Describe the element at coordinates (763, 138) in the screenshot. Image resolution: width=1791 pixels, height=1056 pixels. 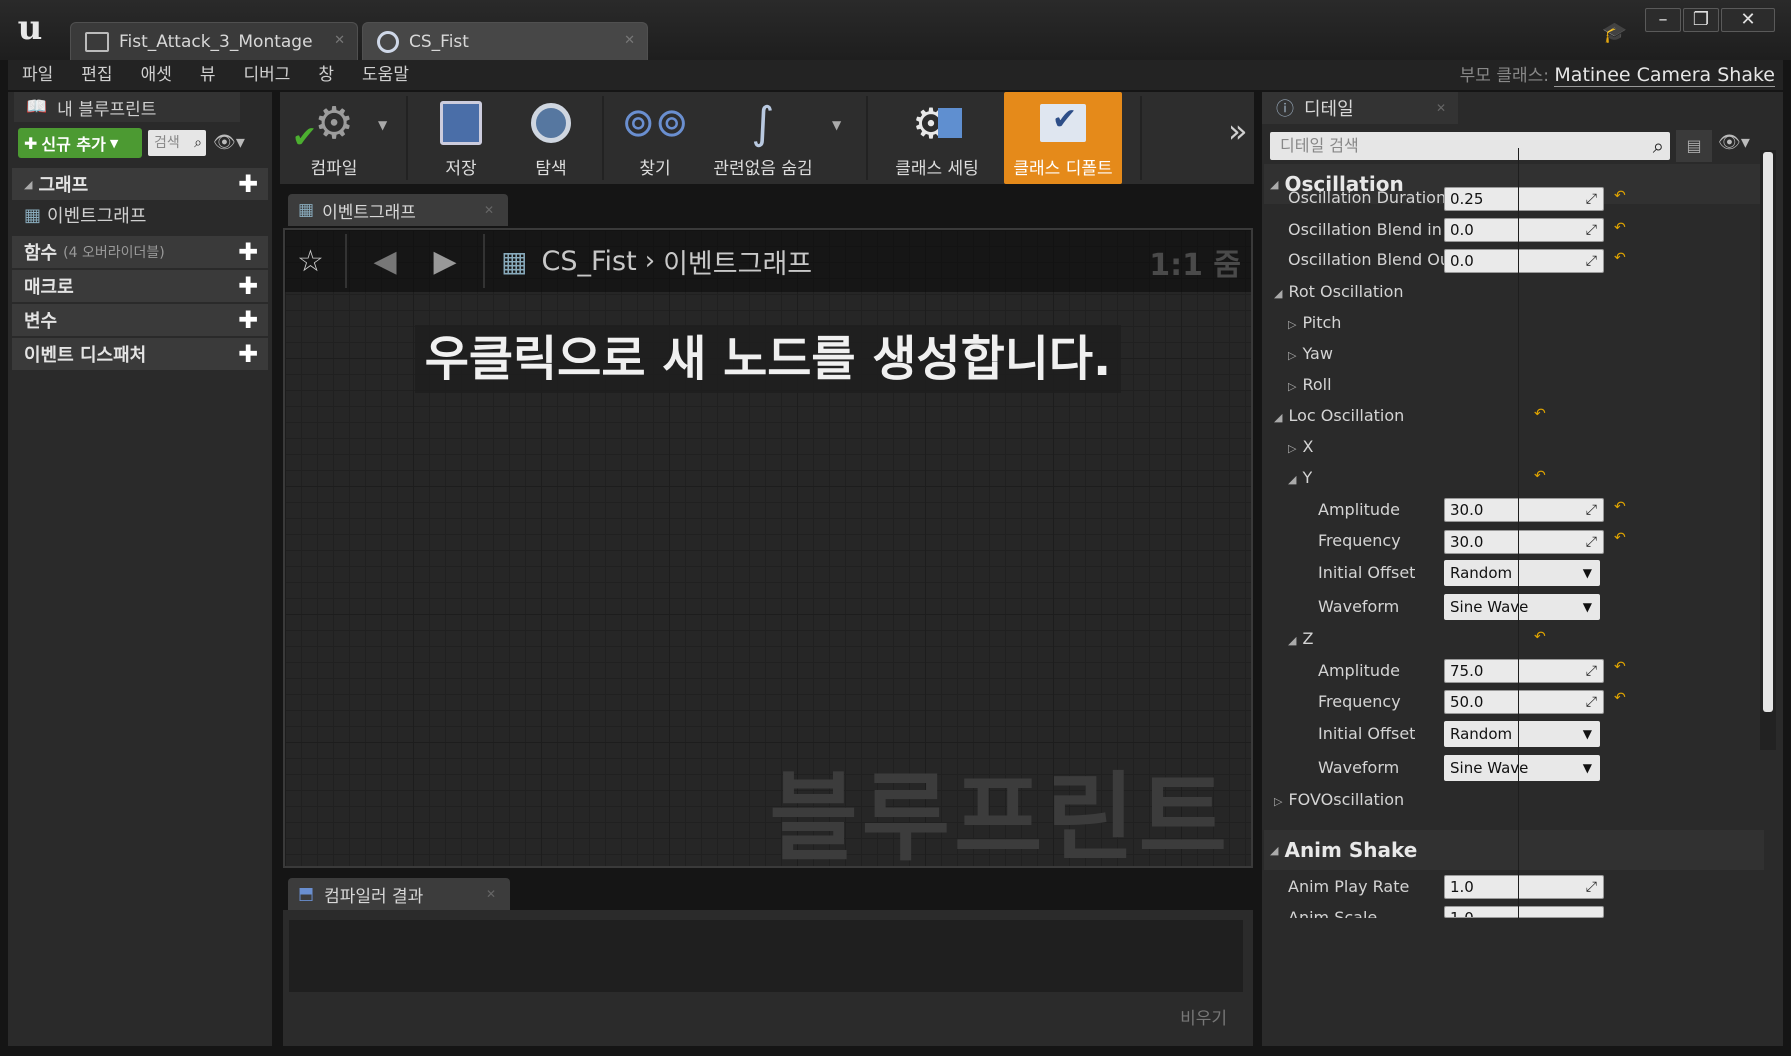
I see `hide-unrelated-button: ∫ 관련없음 숨김` at that location.